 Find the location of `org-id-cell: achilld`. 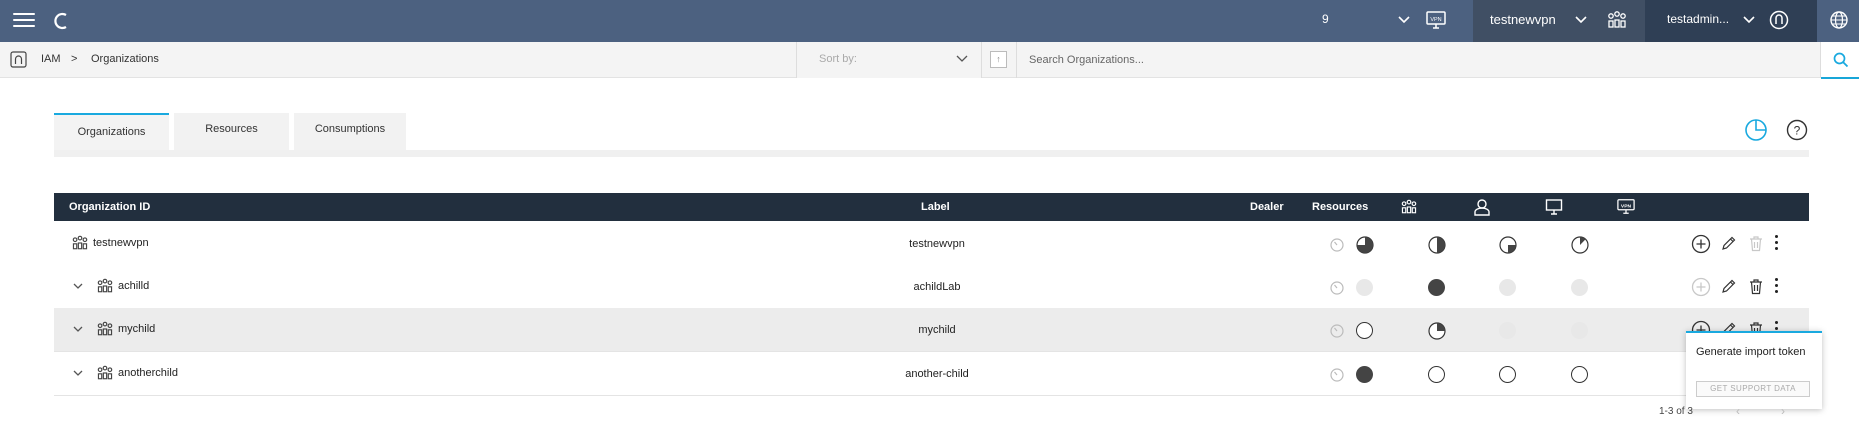

org-id-cell: achilld is located at coordinates (133, 286).